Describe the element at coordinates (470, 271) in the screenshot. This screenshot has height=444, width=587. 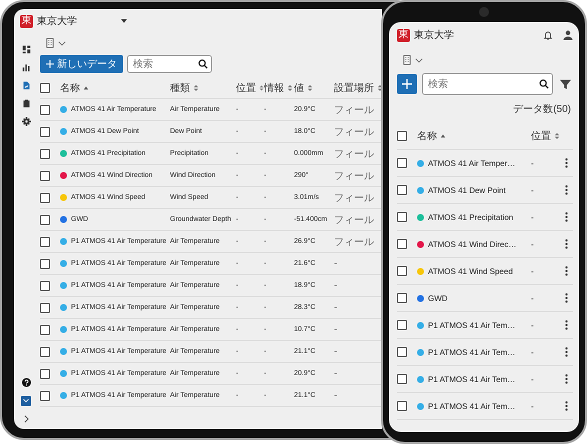
I see `name-cell: ATMOS 41 Wind Speed` at that location.